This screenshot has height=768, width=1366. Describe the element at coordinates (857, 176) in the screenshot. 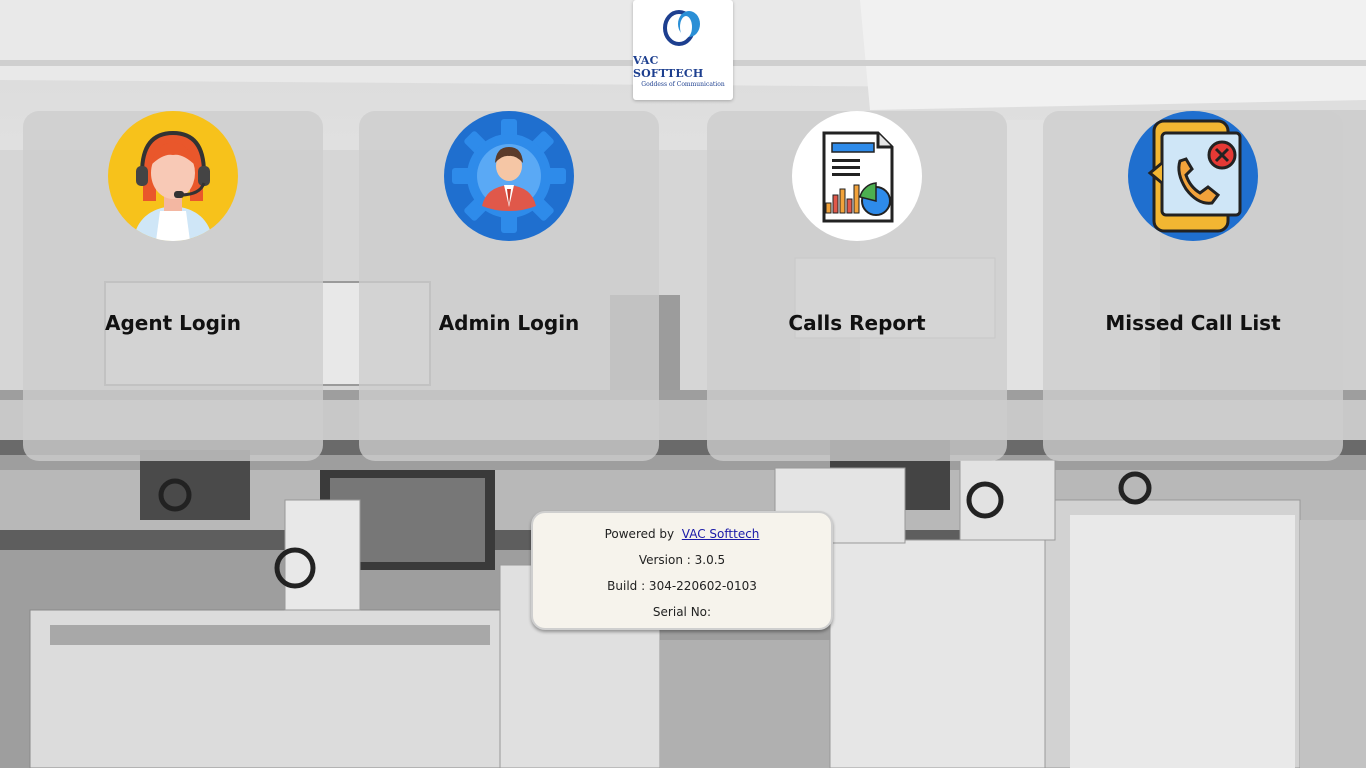

I see `report-document-icon` at that location.